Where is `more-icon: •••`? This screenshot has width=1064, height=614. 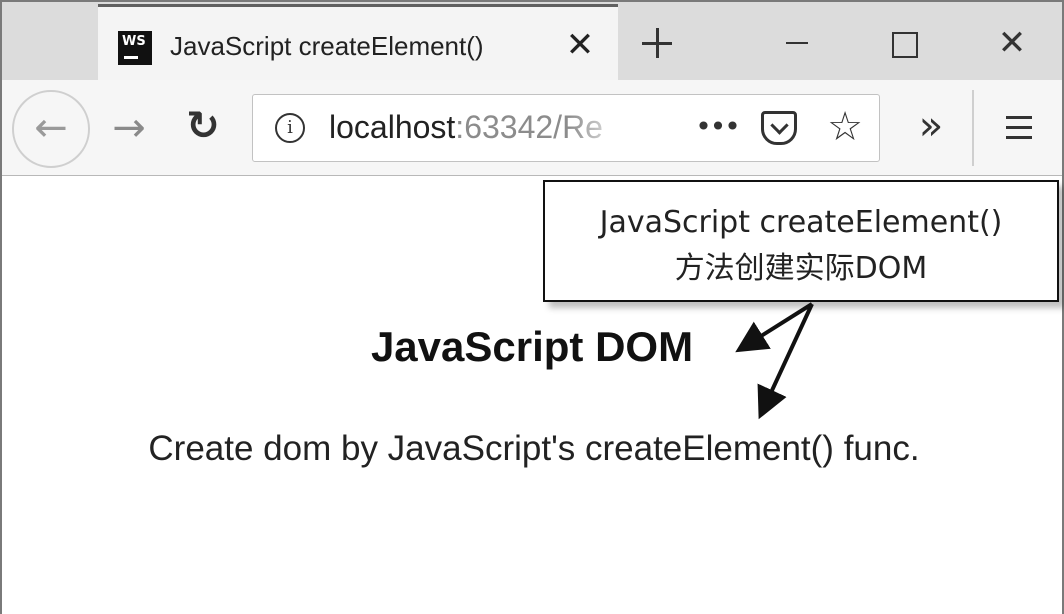 more-icon: ••• is located at coordinates (718, 127).